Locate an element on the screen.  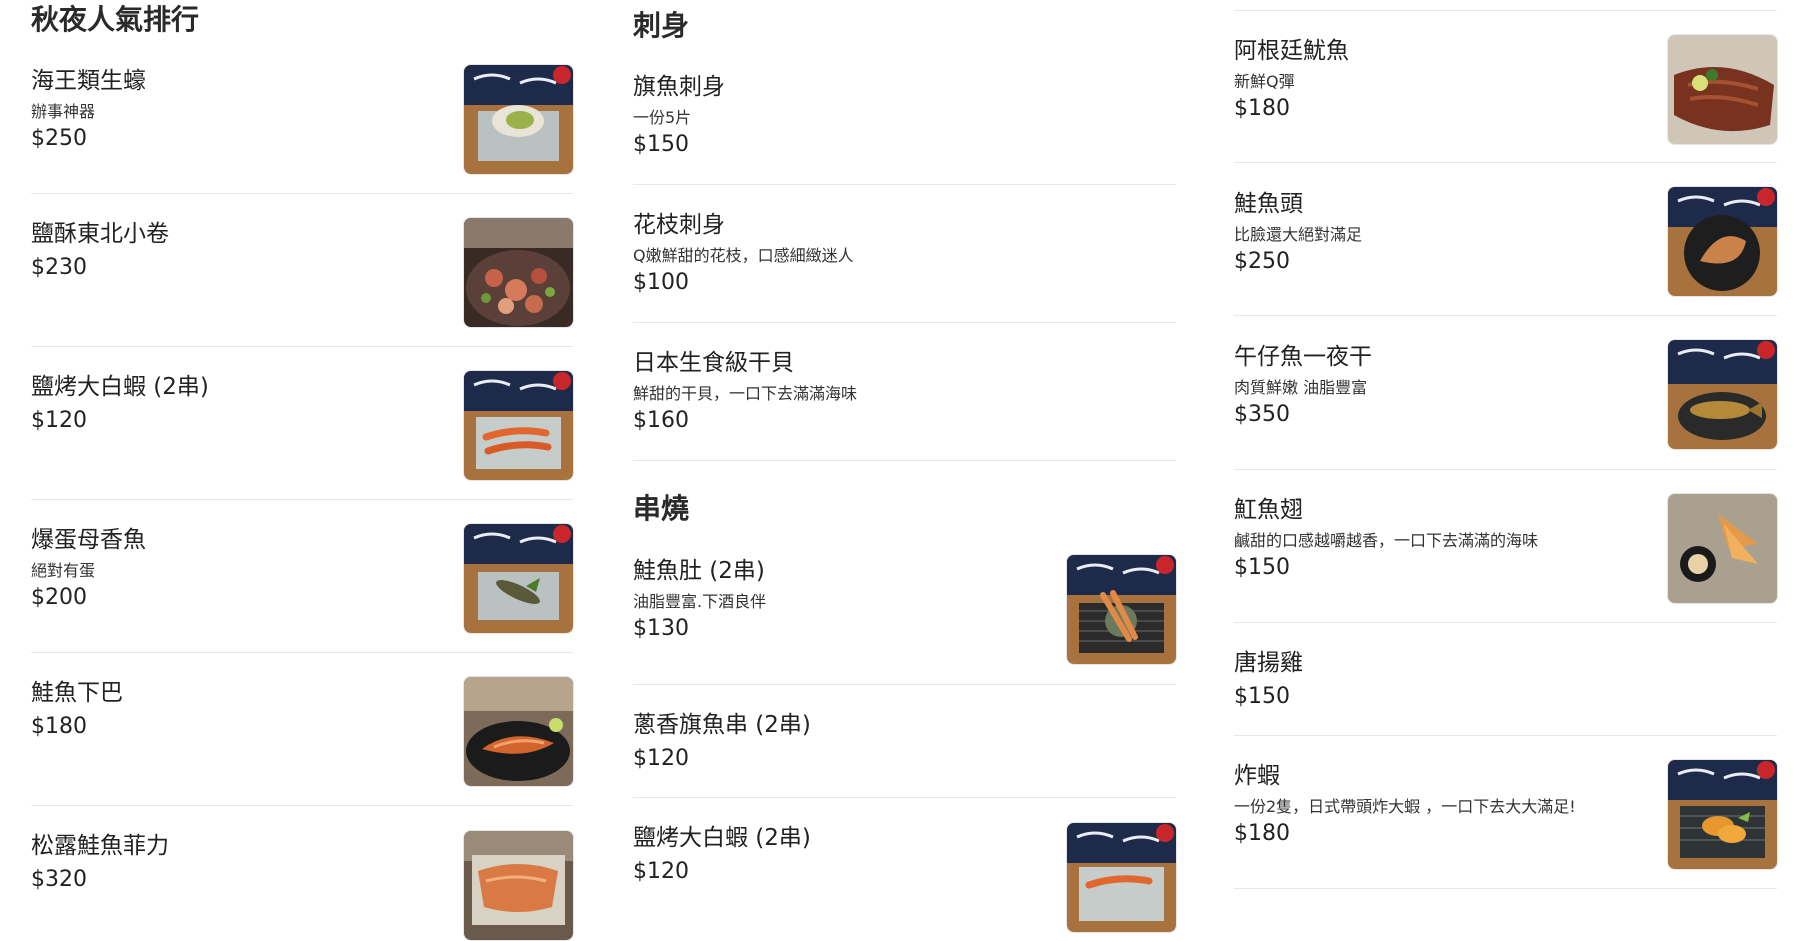
argentine-squid-photo is located at coordinates (1722, 89).